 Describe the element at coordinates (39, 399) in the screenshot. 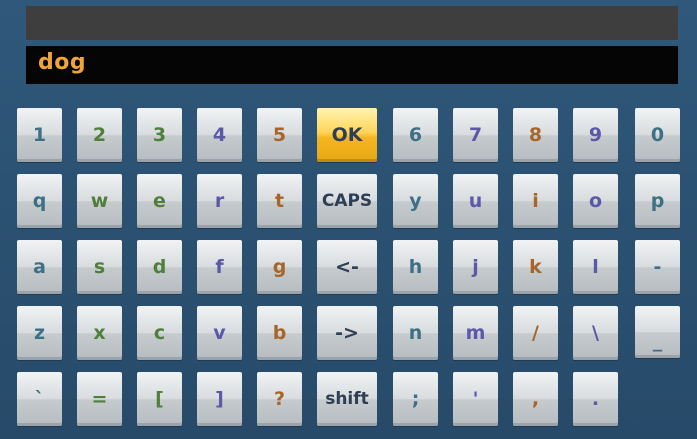

I see `key-4-0: `` at that location.